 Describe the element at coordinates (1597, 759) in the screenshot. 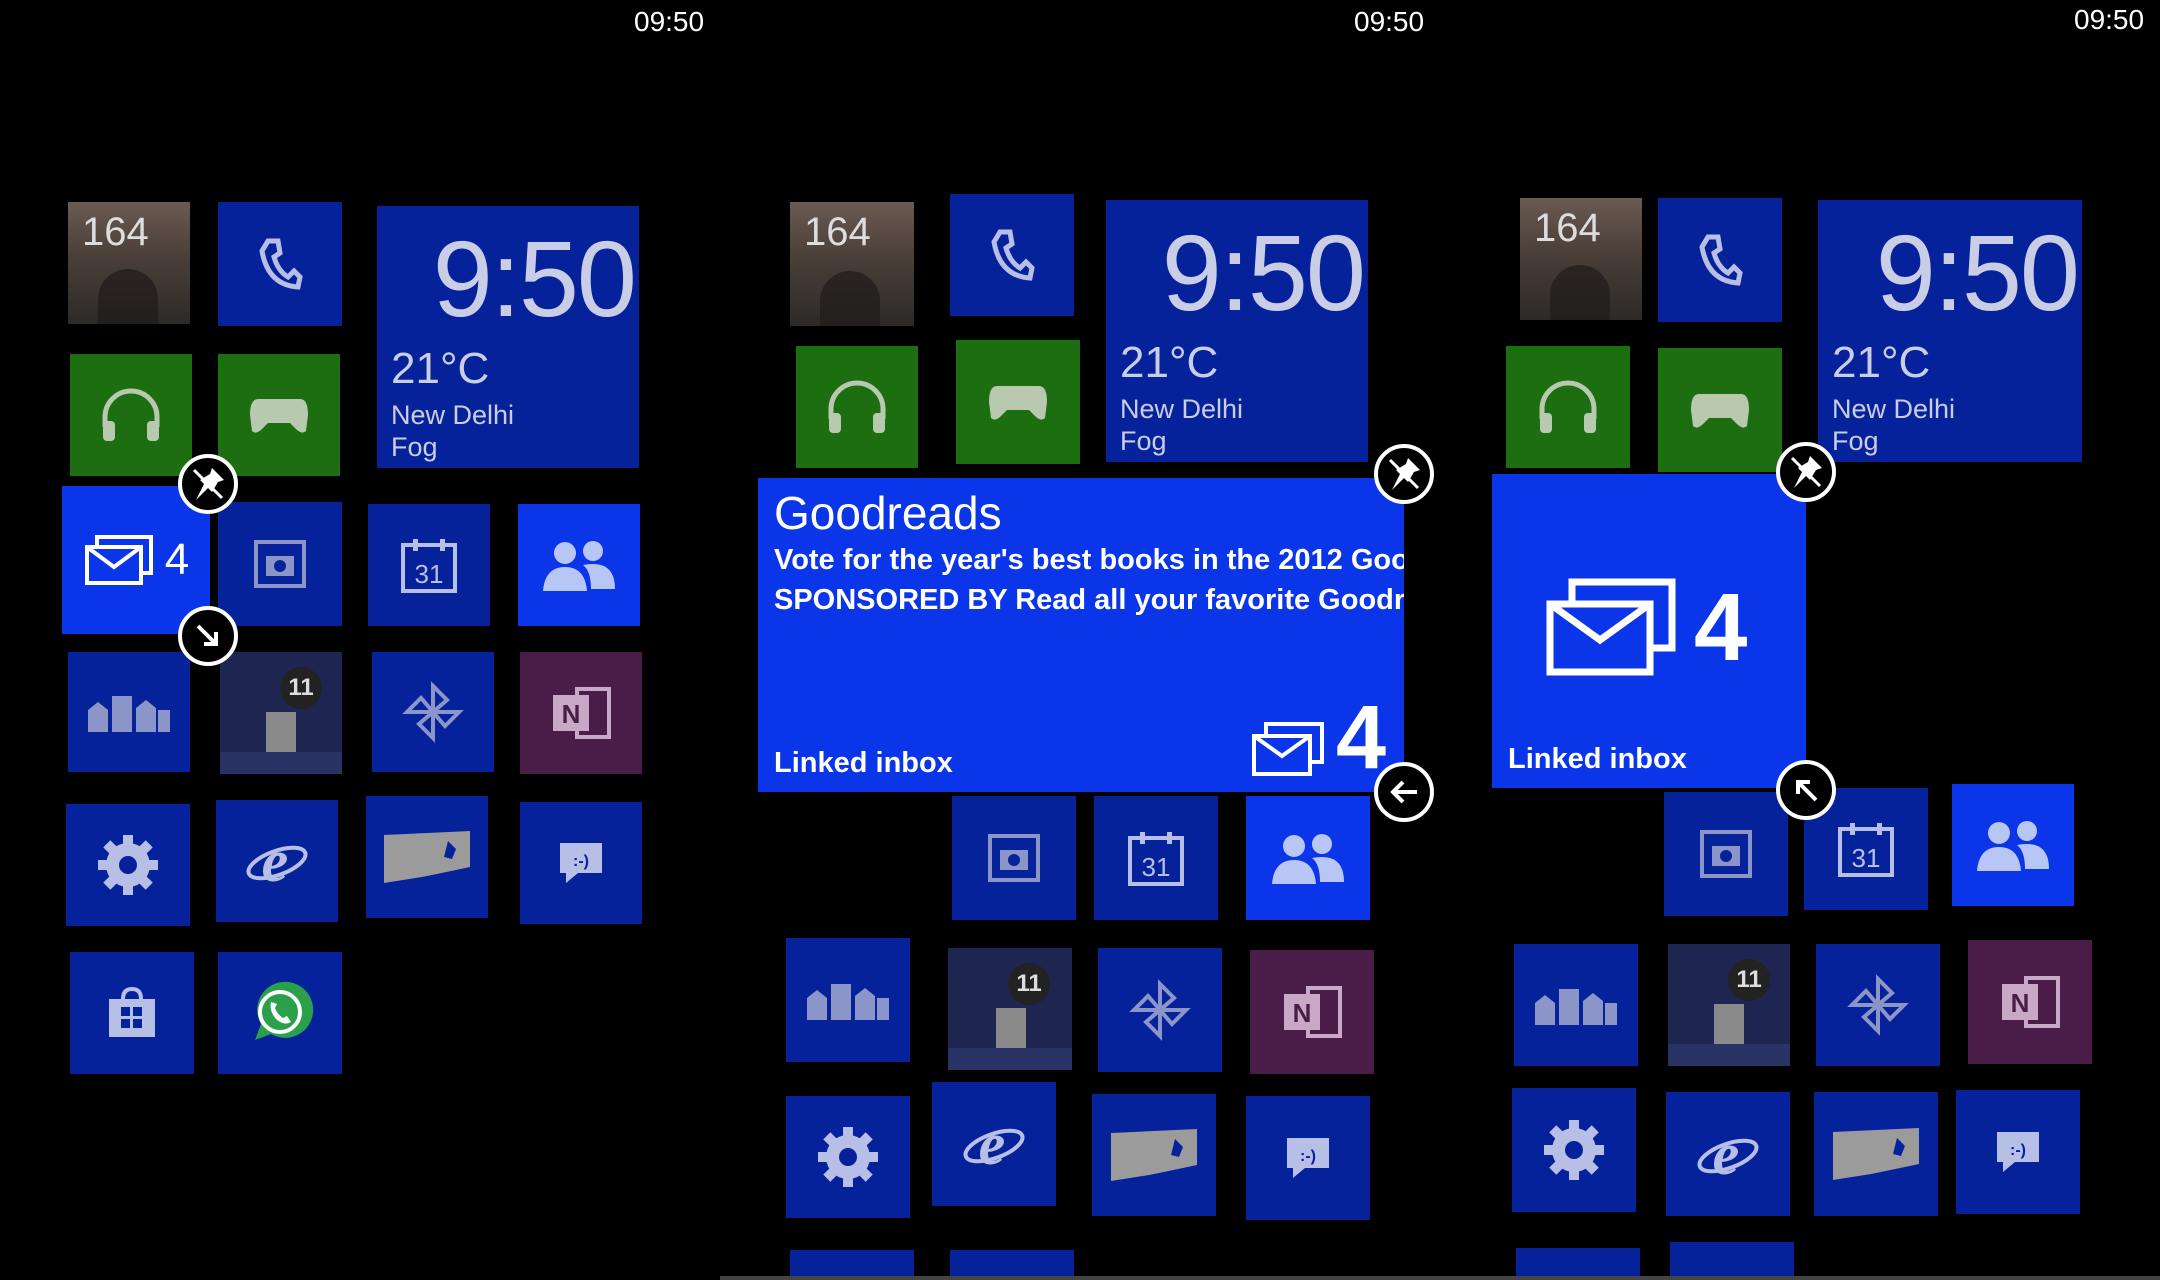

I see `tile-label: Linked inbox` at that location.